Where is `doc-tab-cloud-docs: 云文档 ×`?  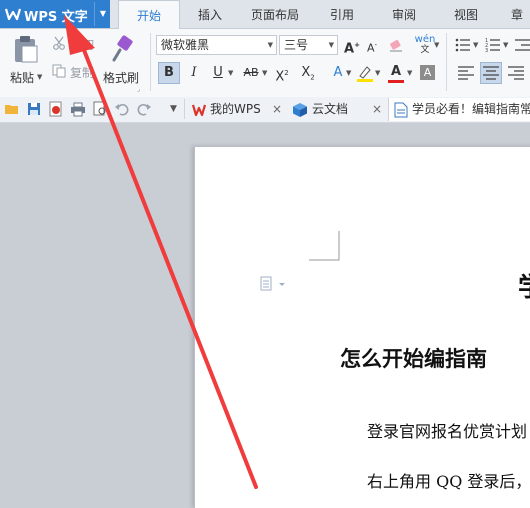 doc-tab-cloud-docs: 云文档 × is located at coordinates (337, 109).